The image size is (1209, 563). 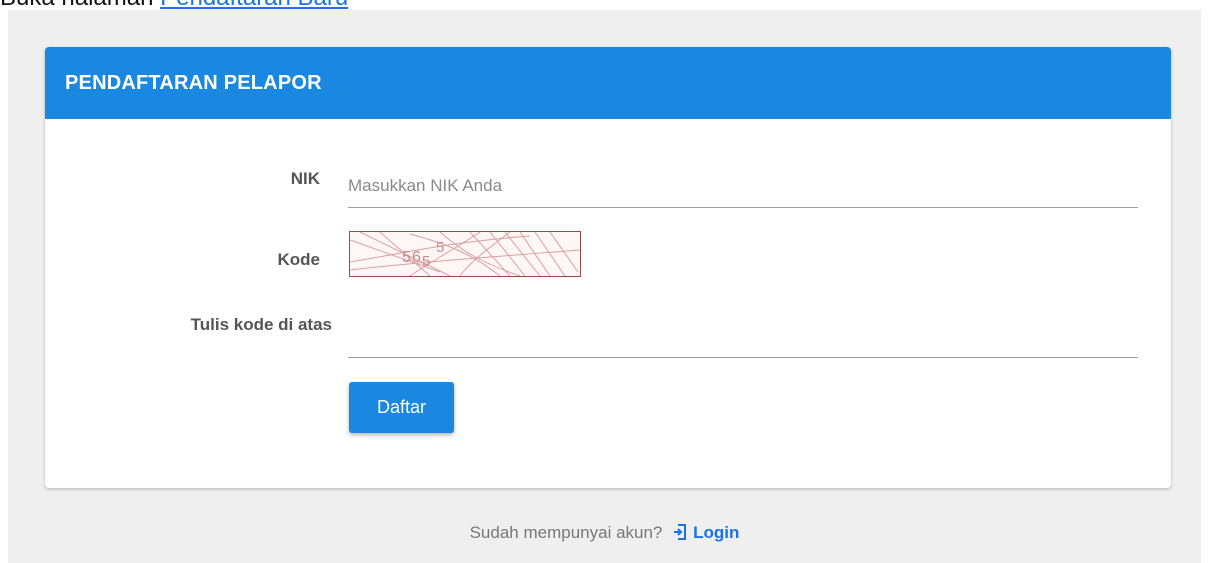 What do you see at coordinates (174, 5) in the screenshot?
I see `top-notice: Buka halaman Pendaftaran Baru` at bounding box center [174, 5].